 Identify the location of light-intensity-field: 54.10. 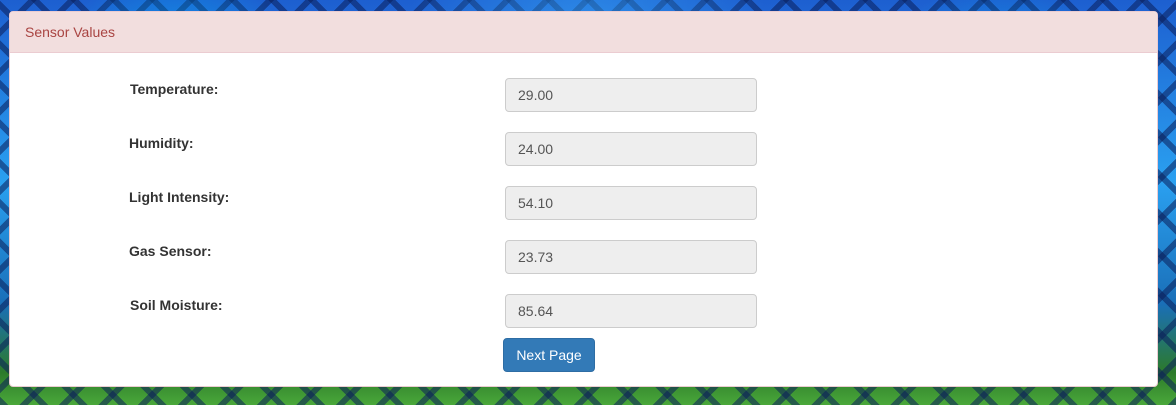
(631, 203).